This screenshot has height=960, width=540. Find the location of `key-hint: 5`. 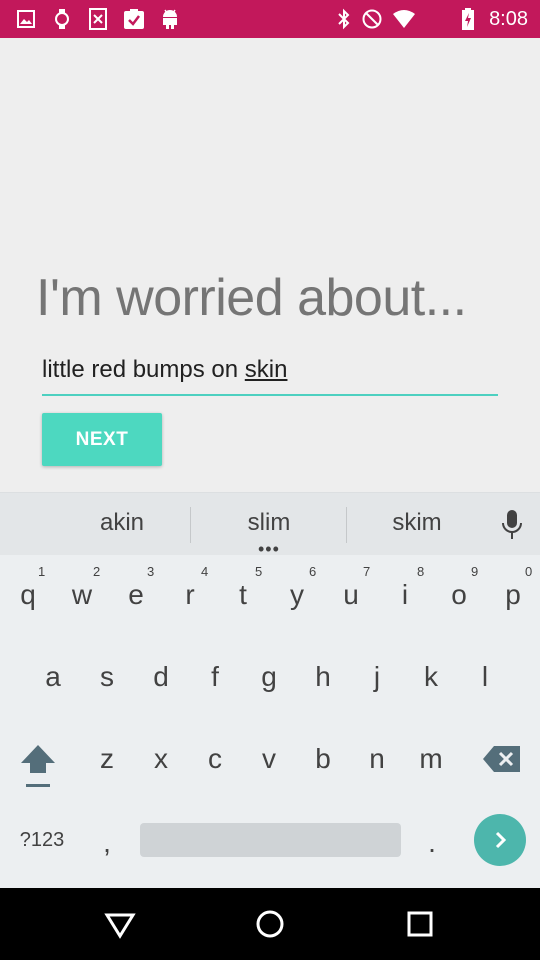

key-hint: 5 is located at coordinates (259, 571).